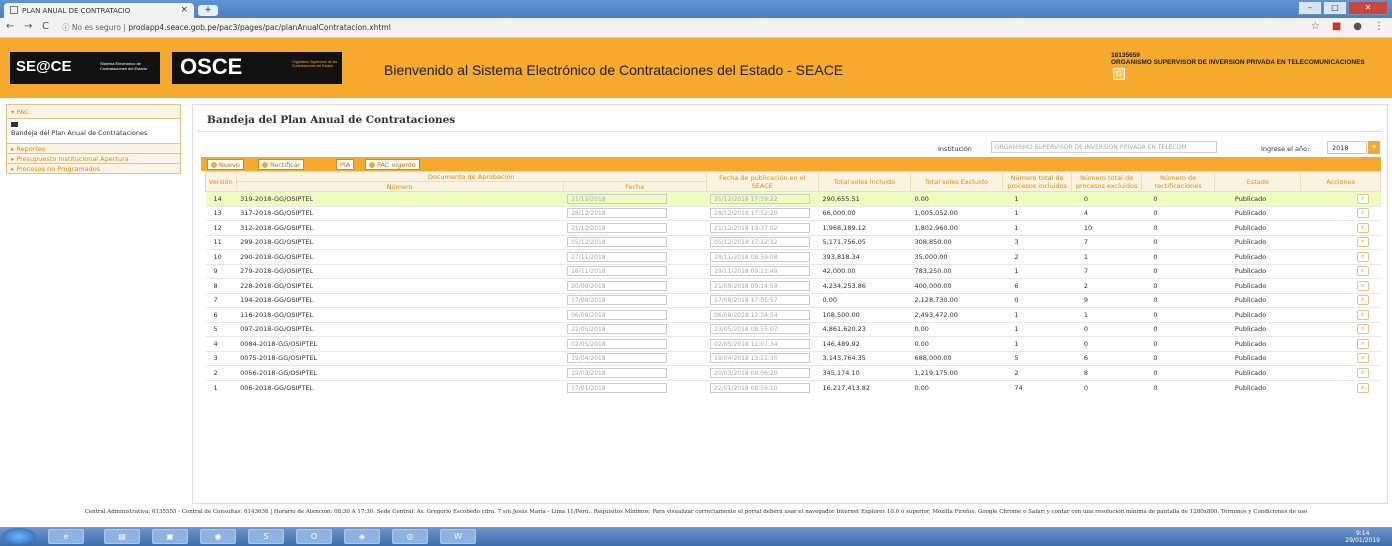  Describe the element at coordinates (285, 165) in the screenshot. I see `rectificar-label: Rectificar` at that location.